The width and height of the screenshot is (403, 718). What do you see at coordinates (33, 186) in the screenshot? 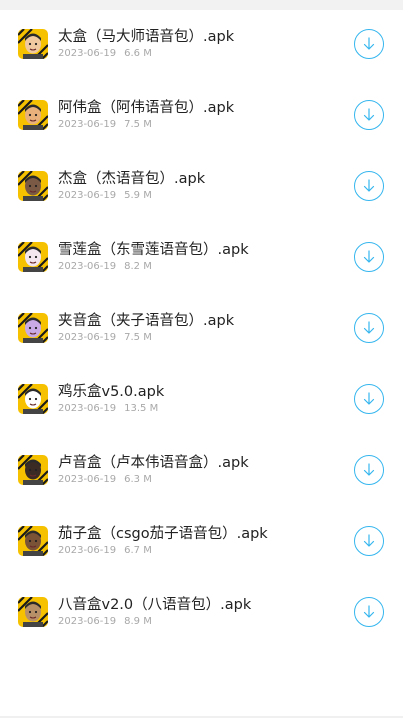
I see `man-glasses-avatar` at bounding box center [33, 186].